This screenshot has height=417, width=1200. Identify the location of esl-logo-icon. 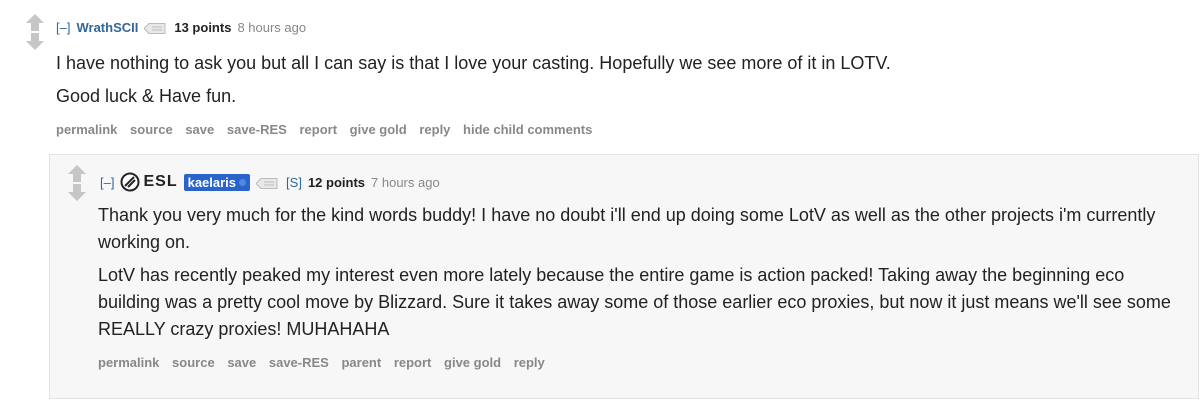
(130, 182).